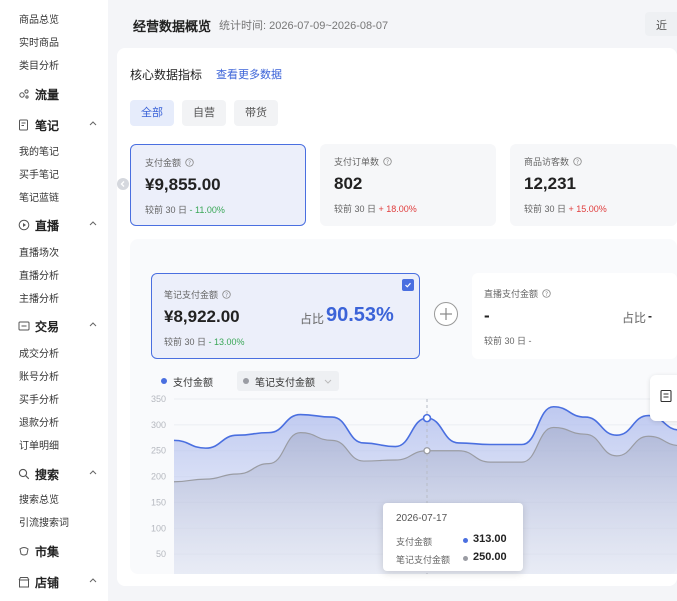 This screenshot has width=677, height=601. I want to click on sidebar-group-label: 流量, so click(47, 94).